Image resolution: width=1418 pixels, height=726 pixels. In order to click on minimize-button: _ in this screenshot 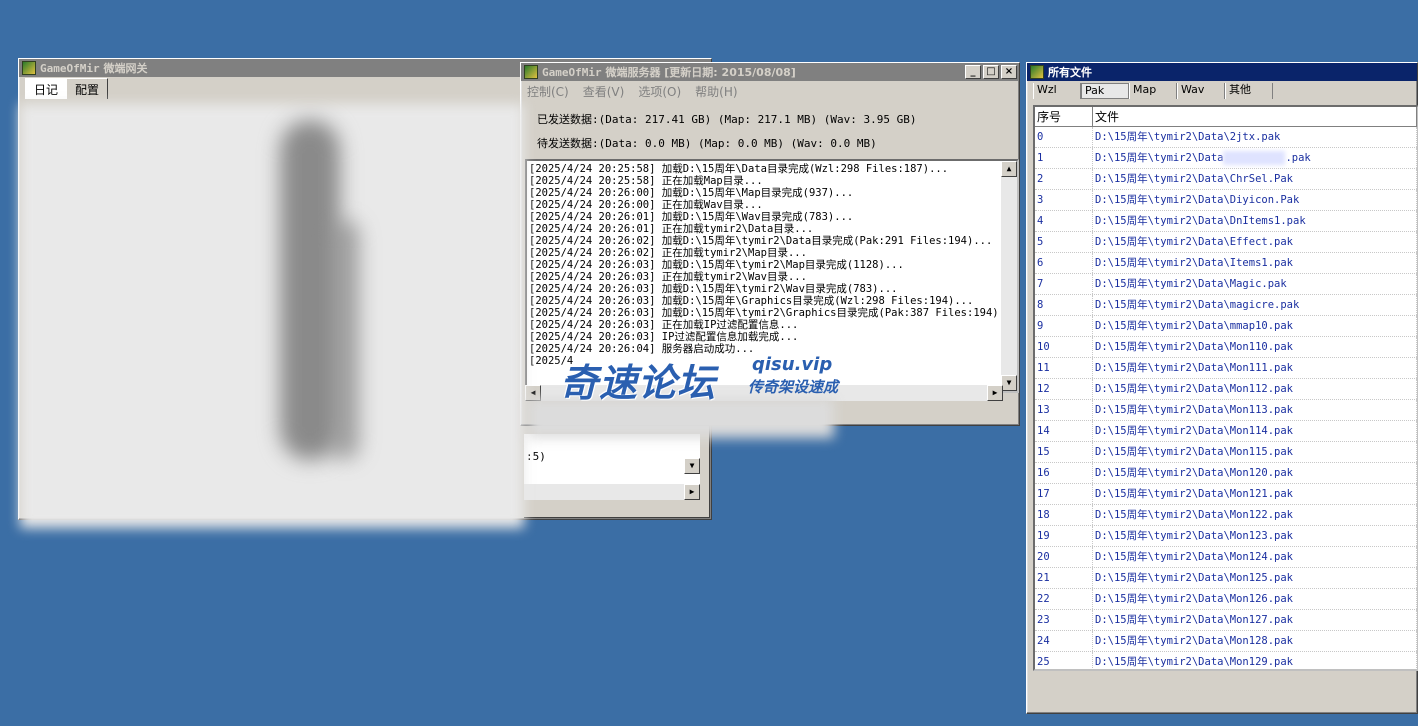, I will do `click(973, 72)`.